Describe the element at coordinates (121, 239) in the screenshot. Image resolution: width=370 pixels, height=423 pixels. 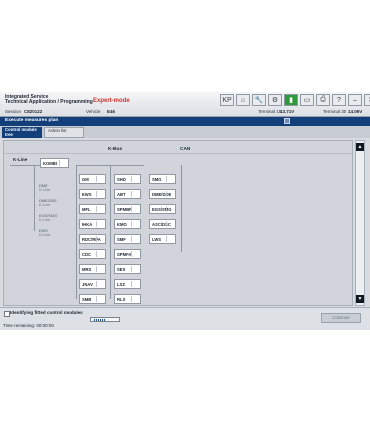
I see `ecu-label: SMF` at that location.